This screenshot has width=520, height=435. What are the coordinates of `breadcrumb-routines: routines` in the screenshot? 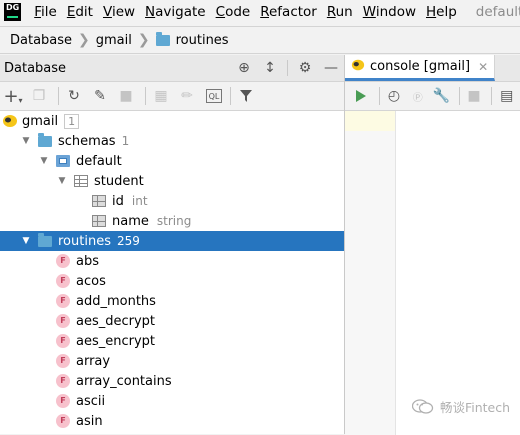 It's located at (192, 39).